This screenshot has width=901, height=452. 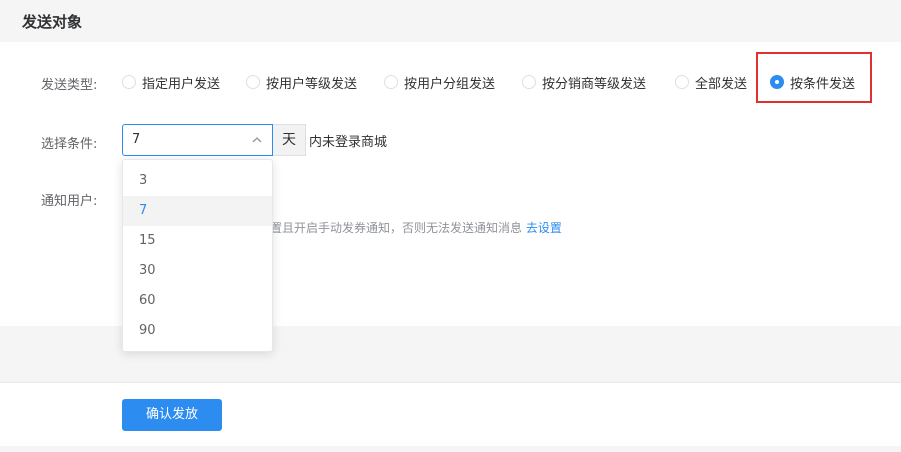 What do you see at coordinates (721, 84) in the screenshot?
I see `radio-label: 全部发送` at bounding box center [721, 84].